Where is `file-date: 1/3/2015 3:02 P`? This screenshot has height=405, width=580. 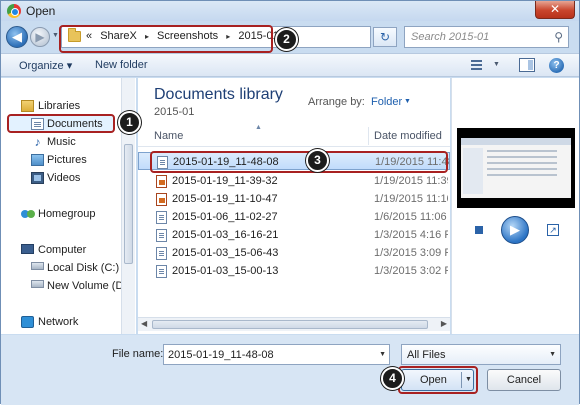 file-date: 1/3/2015 3:02 P is located at coordinates (411, 271).